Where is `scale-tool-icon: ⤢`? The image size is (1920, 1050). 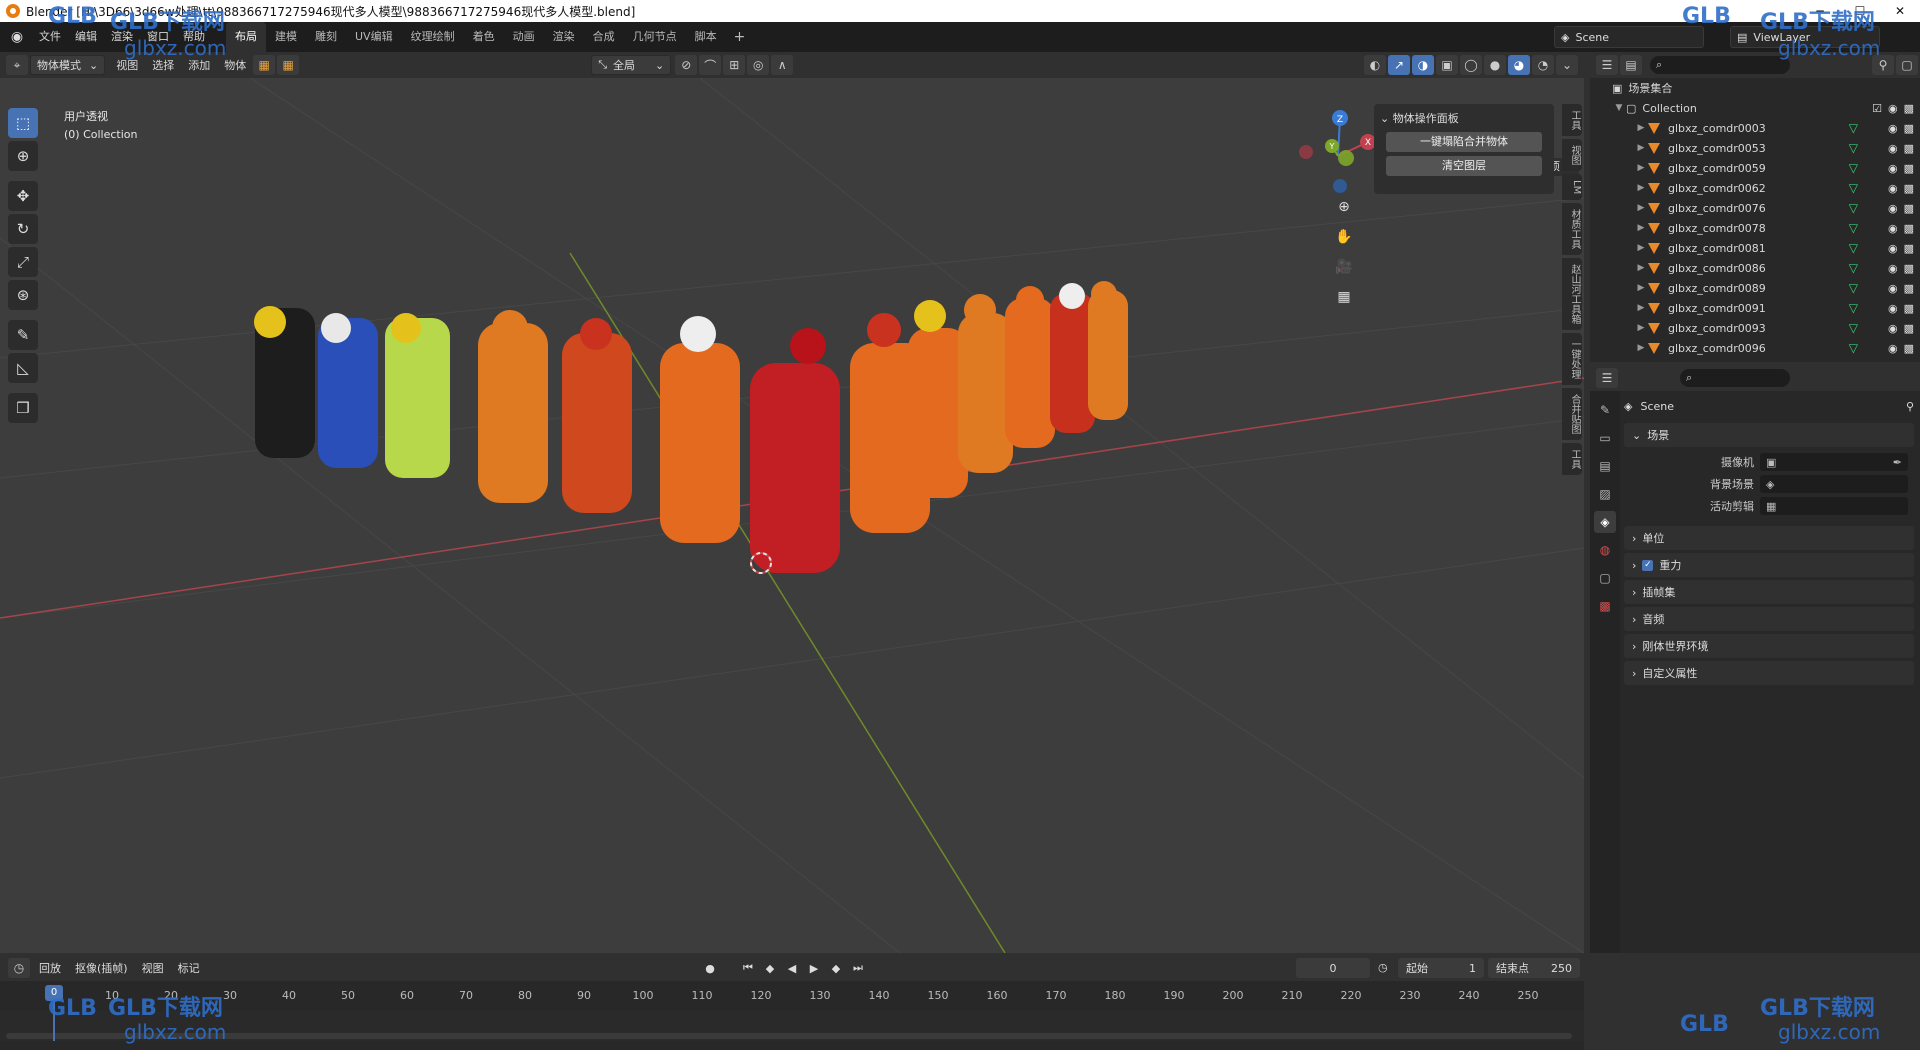
scale-tool-icon: ⤢ is located at coordinates (23, 262).